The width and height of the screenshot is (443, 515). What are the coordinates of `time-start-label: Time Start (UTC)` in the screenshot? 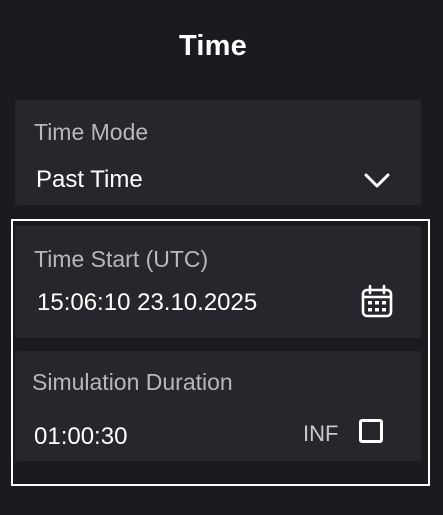 It's located at (121, 259).